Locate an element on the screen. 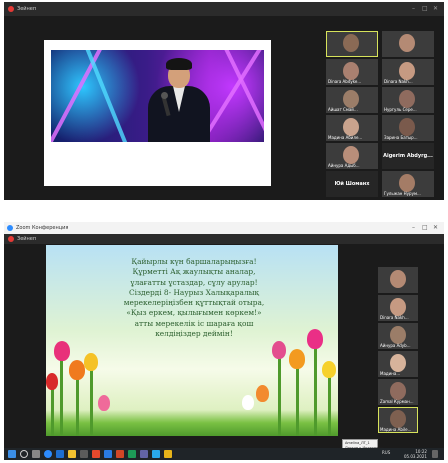  powerpoint-icon is located at coordinates (120, 454).